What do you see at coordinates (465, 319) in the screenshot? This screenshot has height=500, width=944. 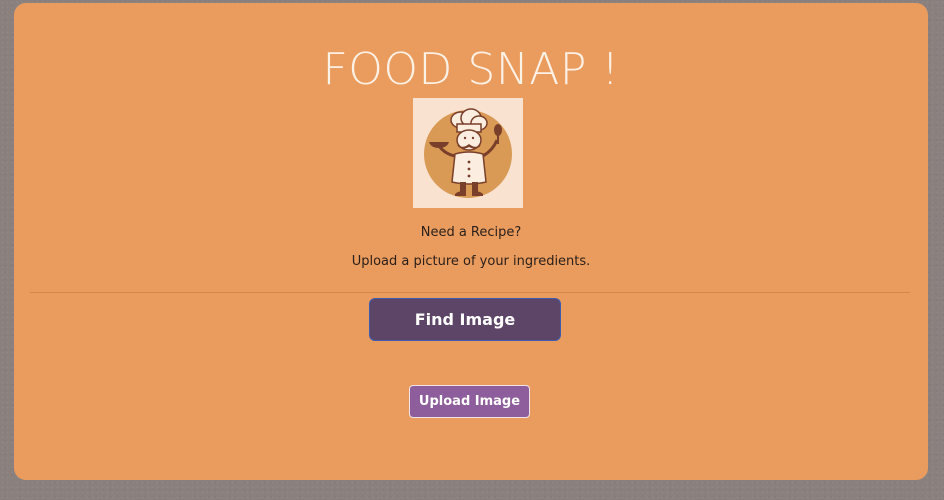 I see `find-image-button: Find Image` at bounding box center [465, 319].